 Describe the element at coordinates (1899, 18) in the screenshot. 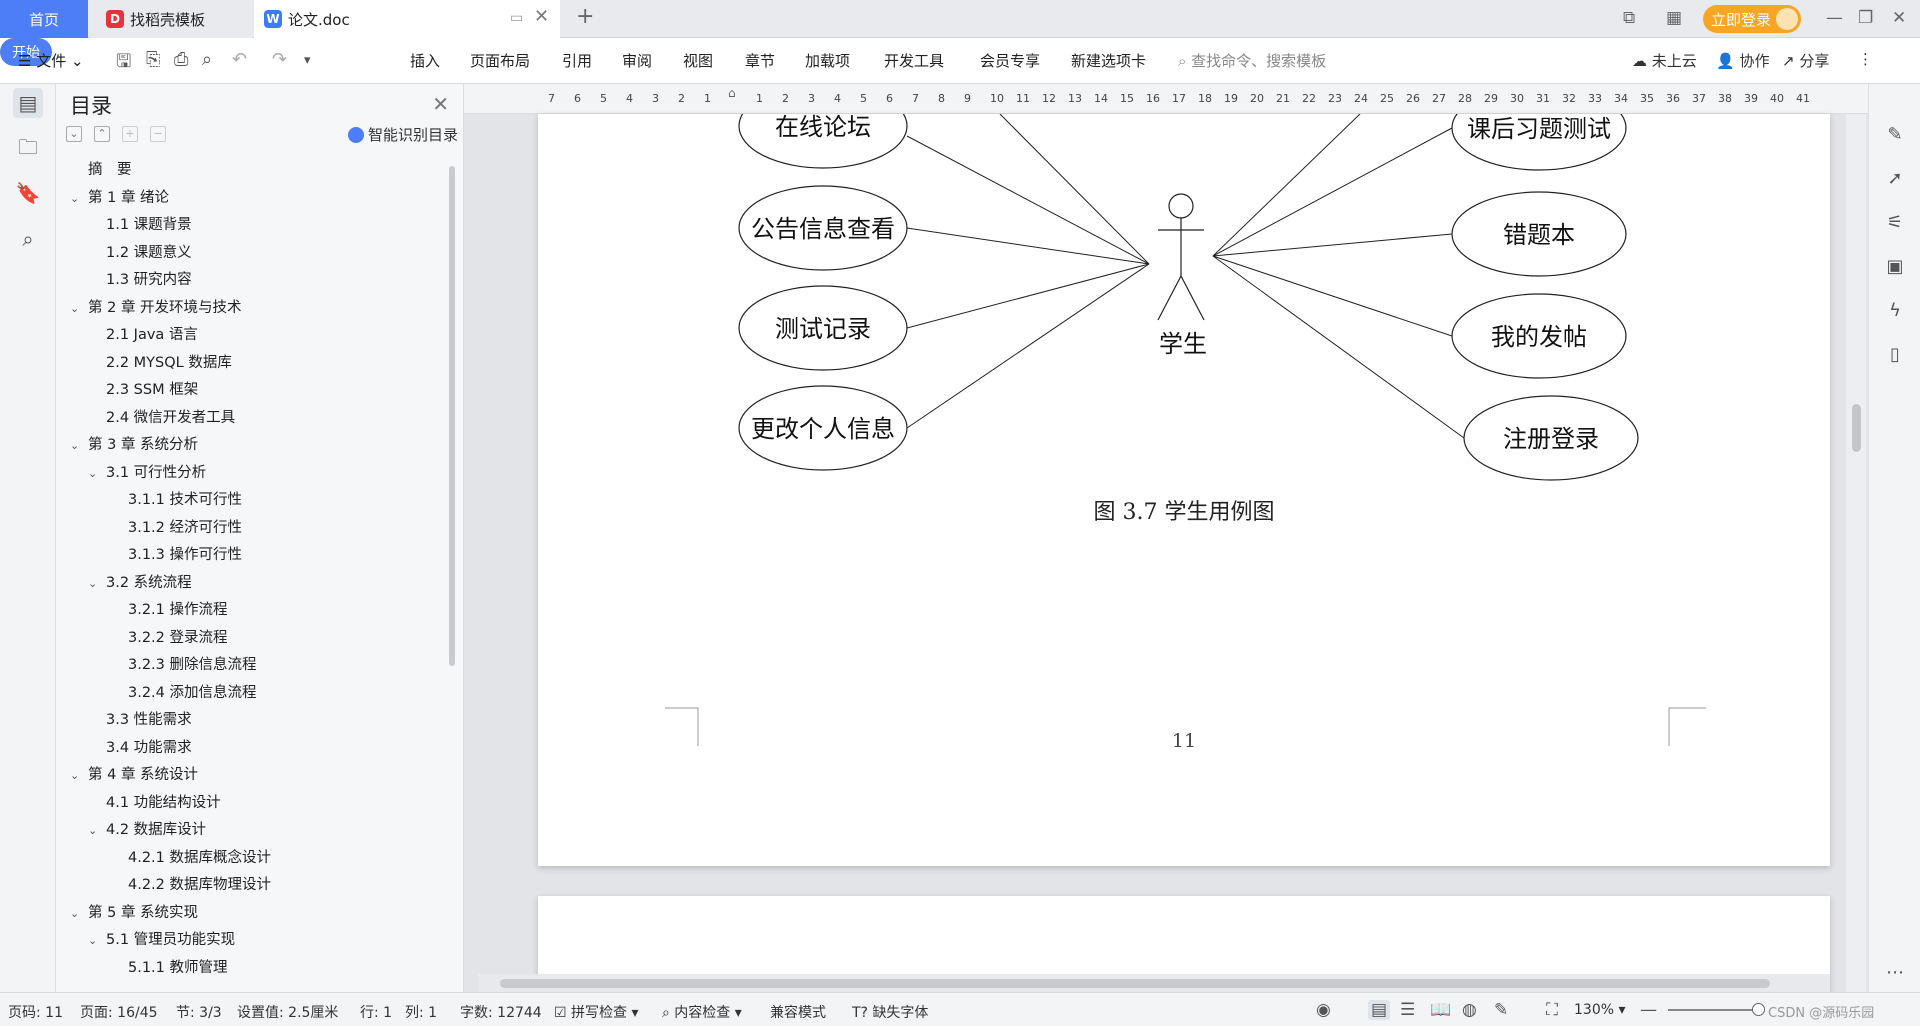

I see `close-window-icon: ✕` at that location.